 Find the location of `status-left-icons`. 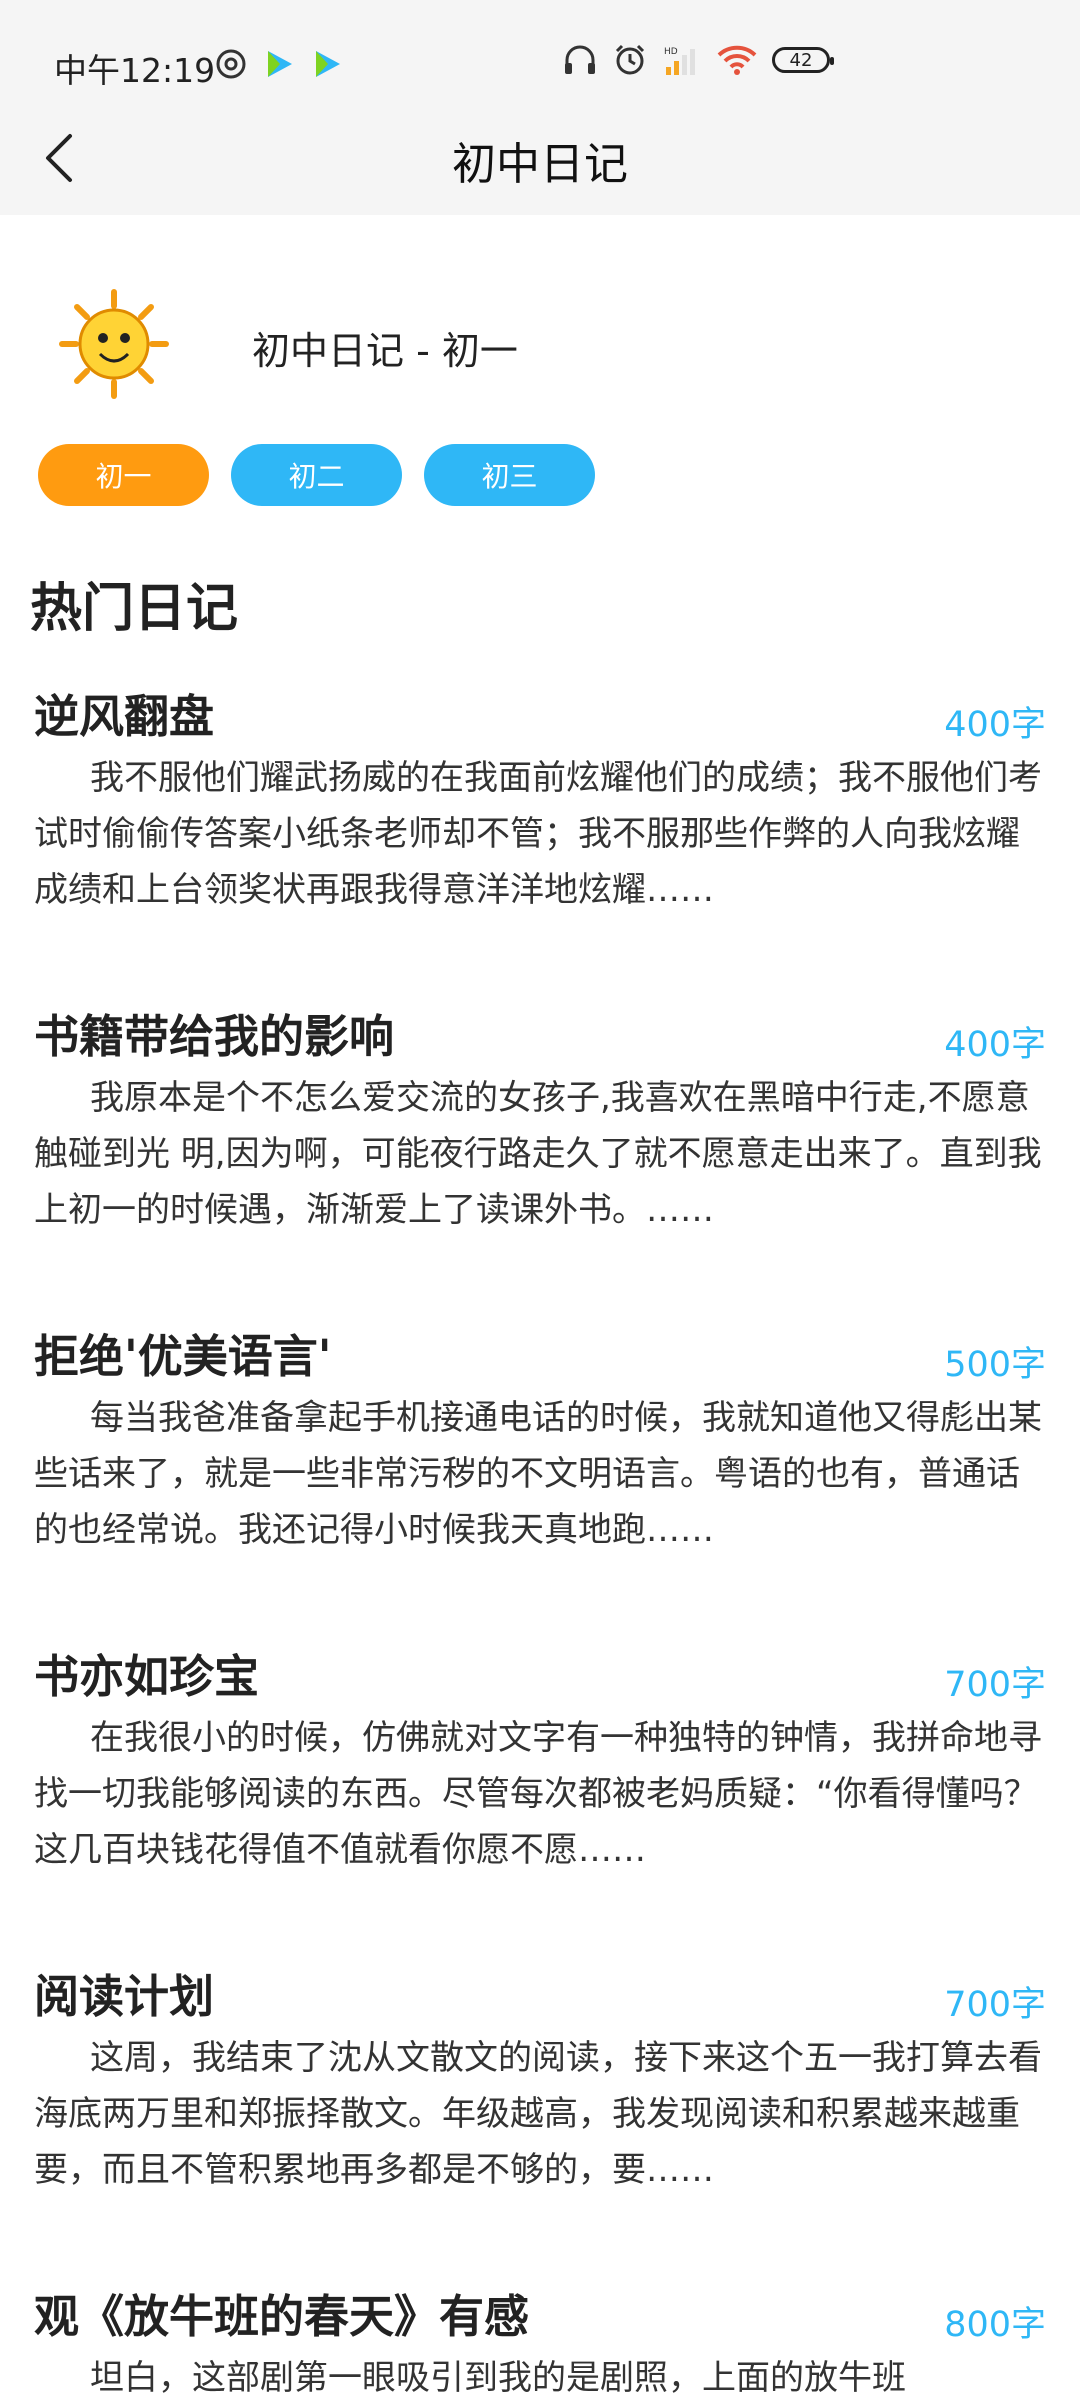

status-left-icons is located at coordinates (279, 64).